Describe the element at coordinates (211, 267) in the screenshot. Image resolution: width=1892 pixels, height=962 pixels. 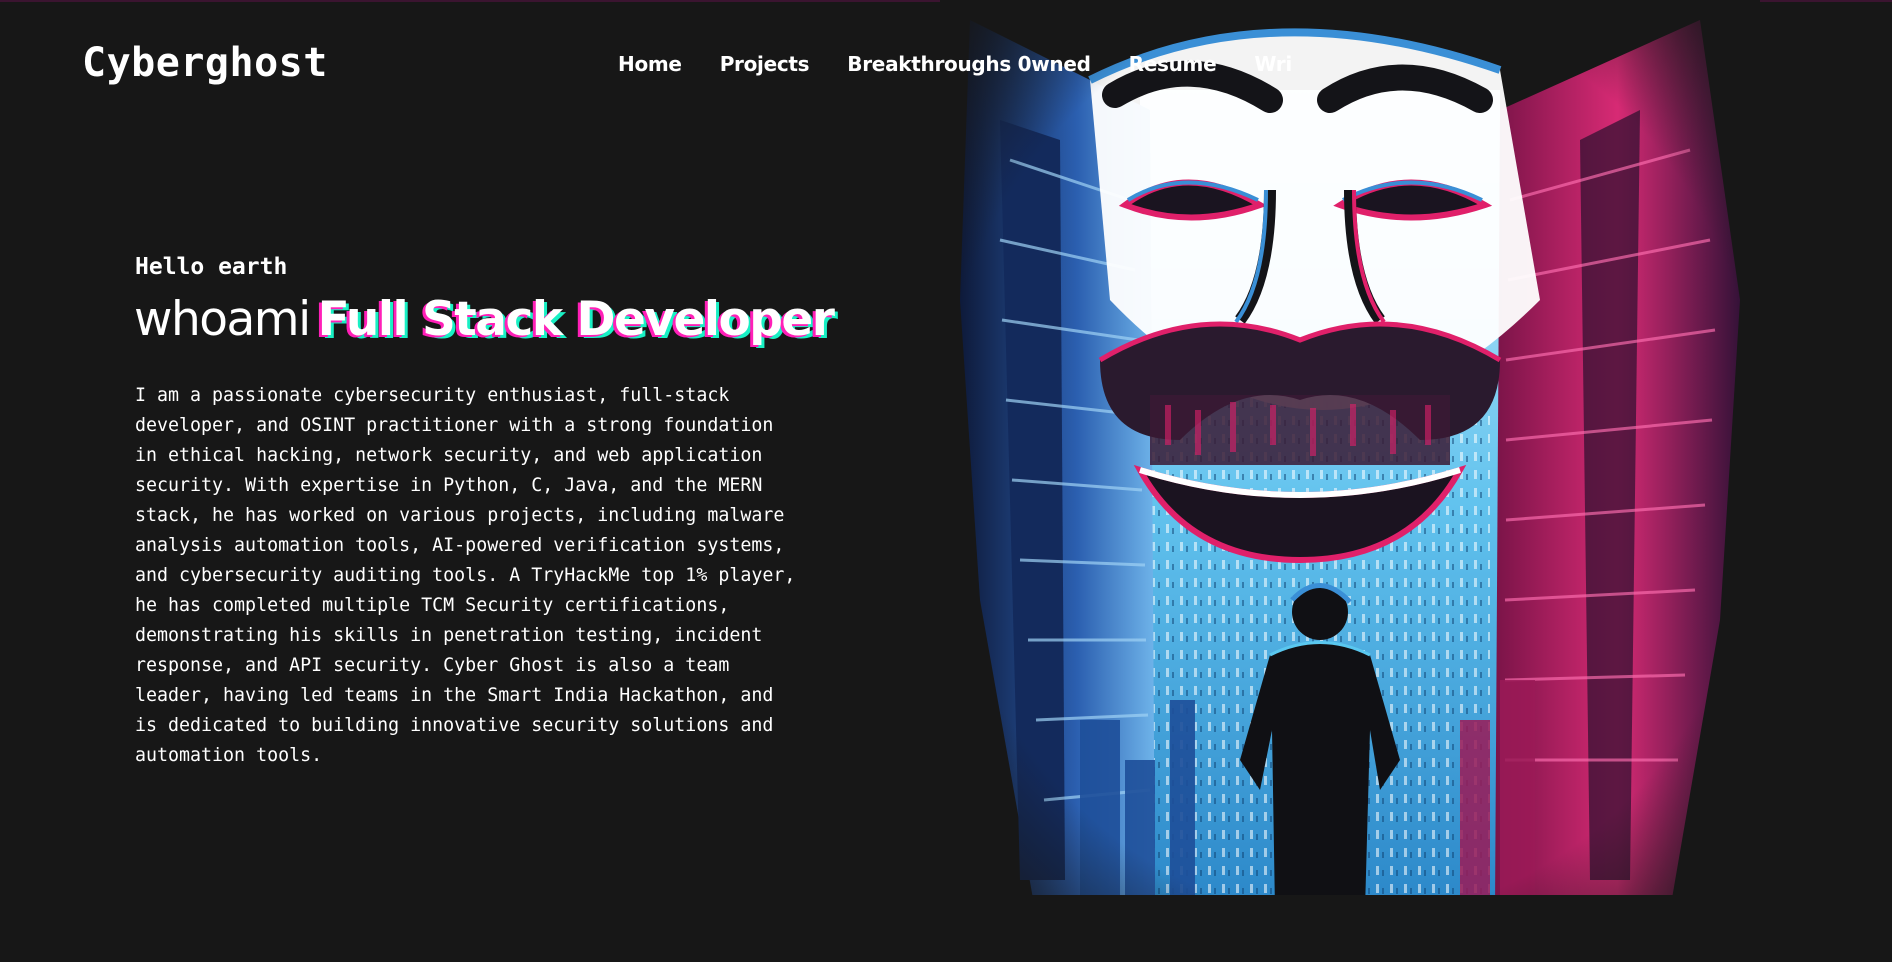
I see `hero-greeting: Hello earth` at that location.